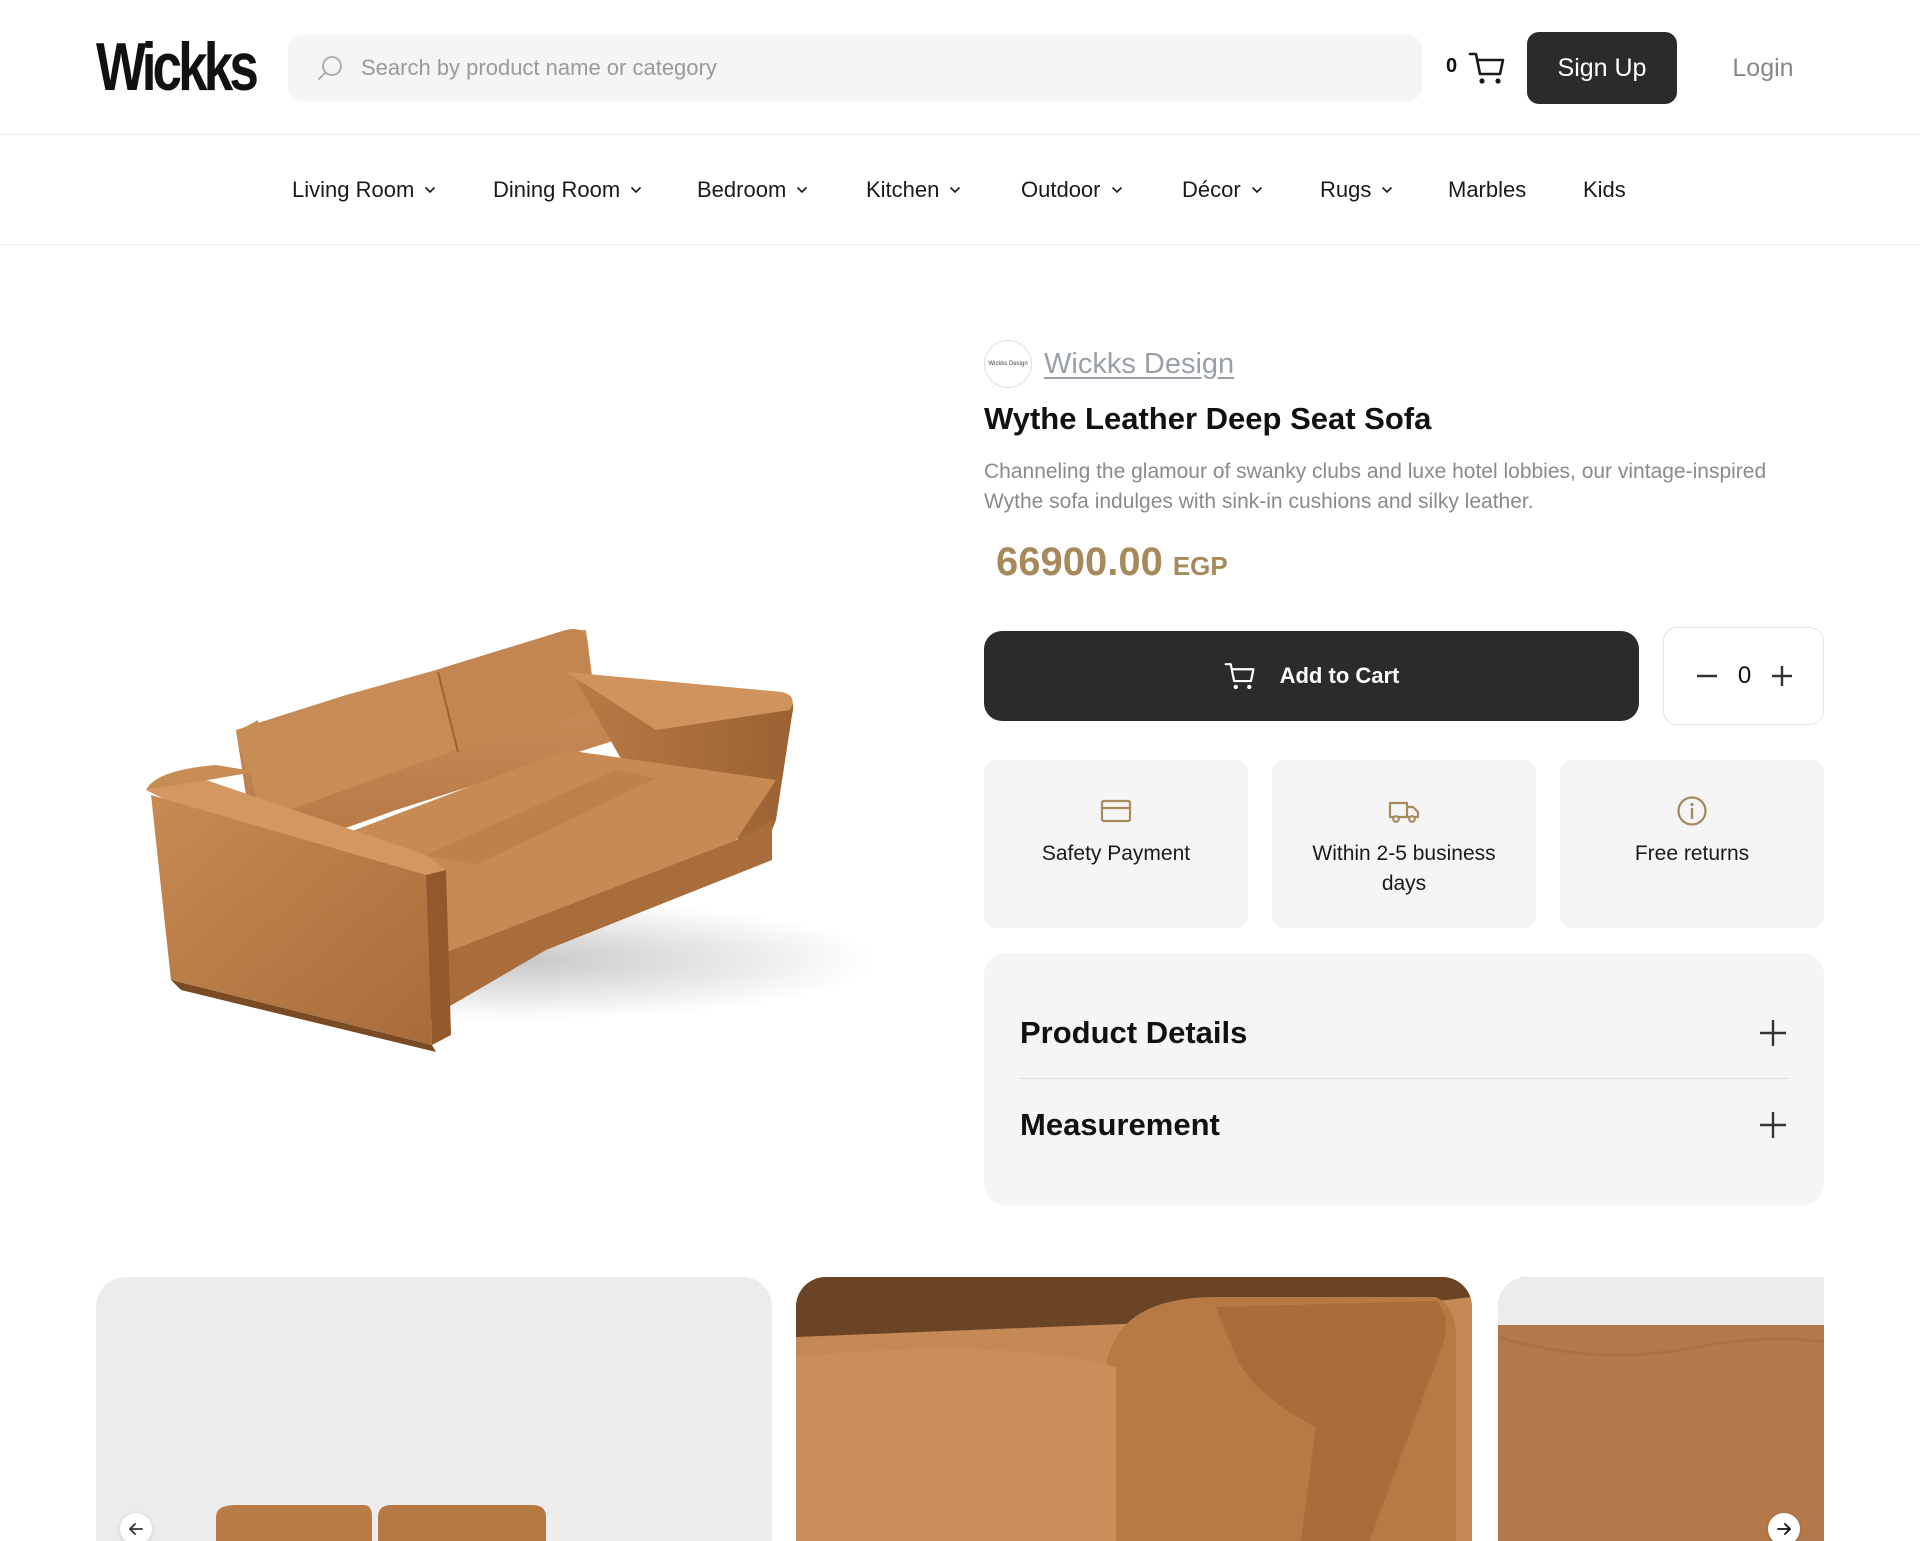 The image size is (1920, 1541). What do you see at coordinates (1404, 1124) in the screenshot?
I see `accordion-measurement: Measurement` at bounding box center [1404, 1124].